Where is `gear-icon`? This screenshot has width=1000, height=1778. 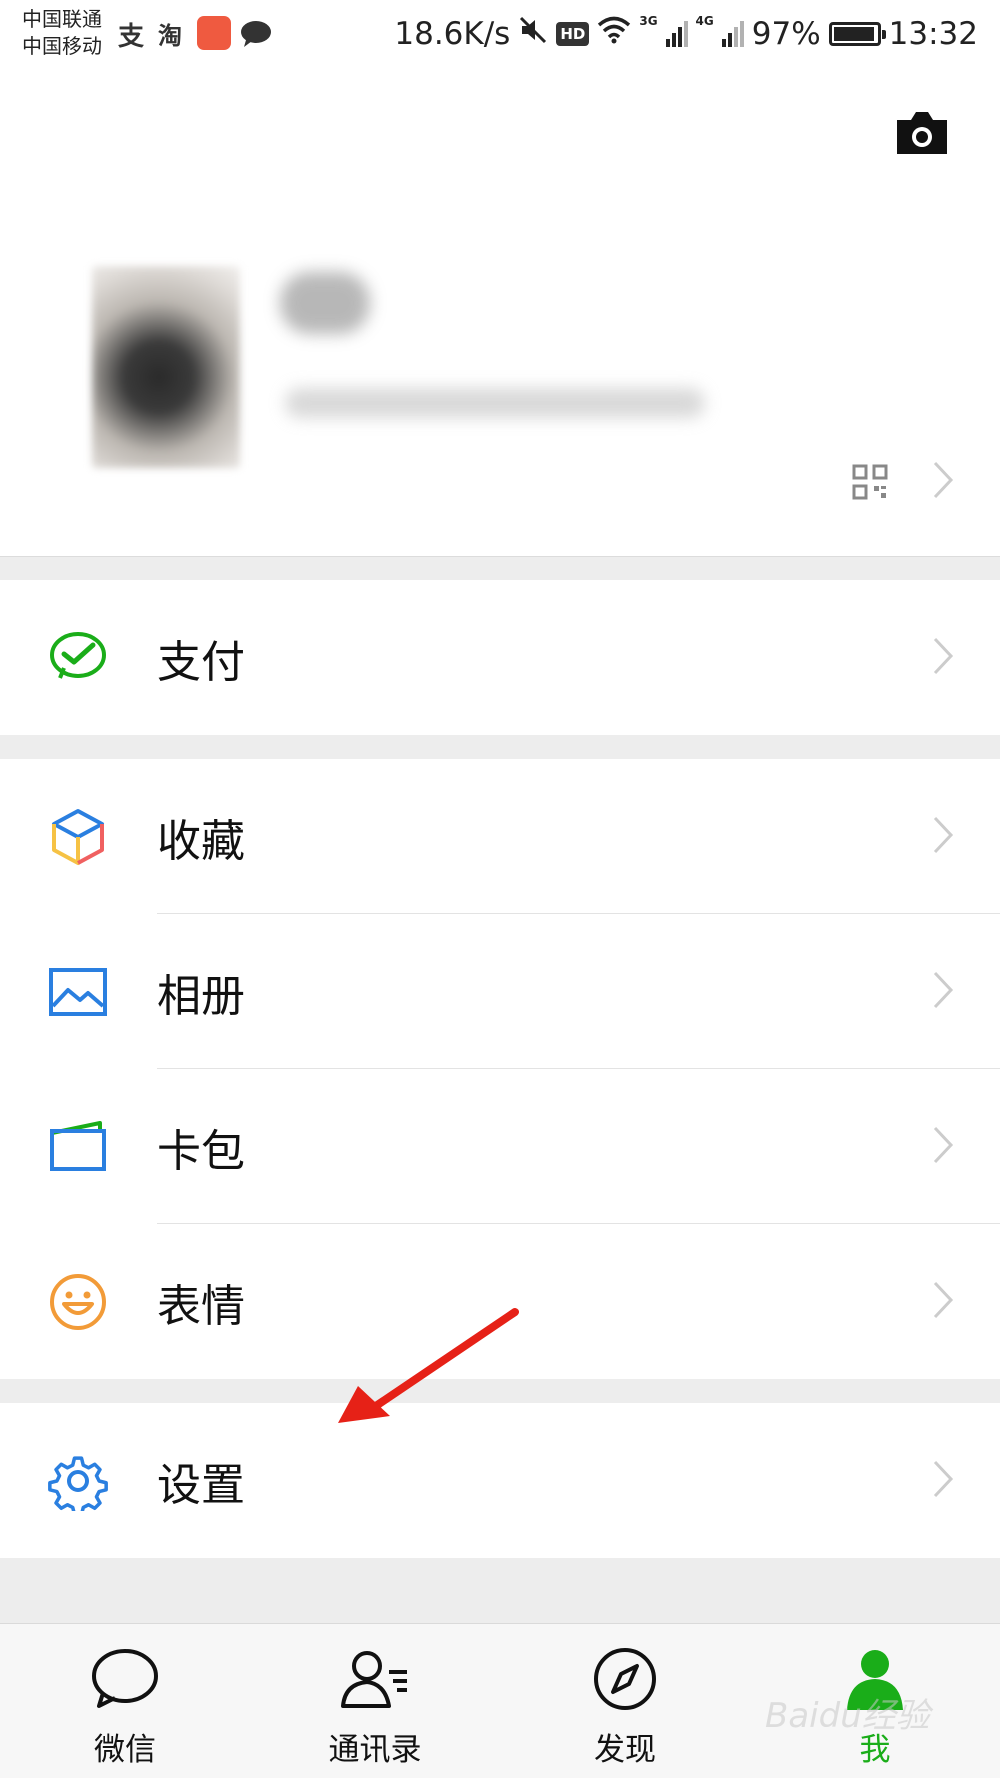
gear-icon is located at coordinates (78, 1483).